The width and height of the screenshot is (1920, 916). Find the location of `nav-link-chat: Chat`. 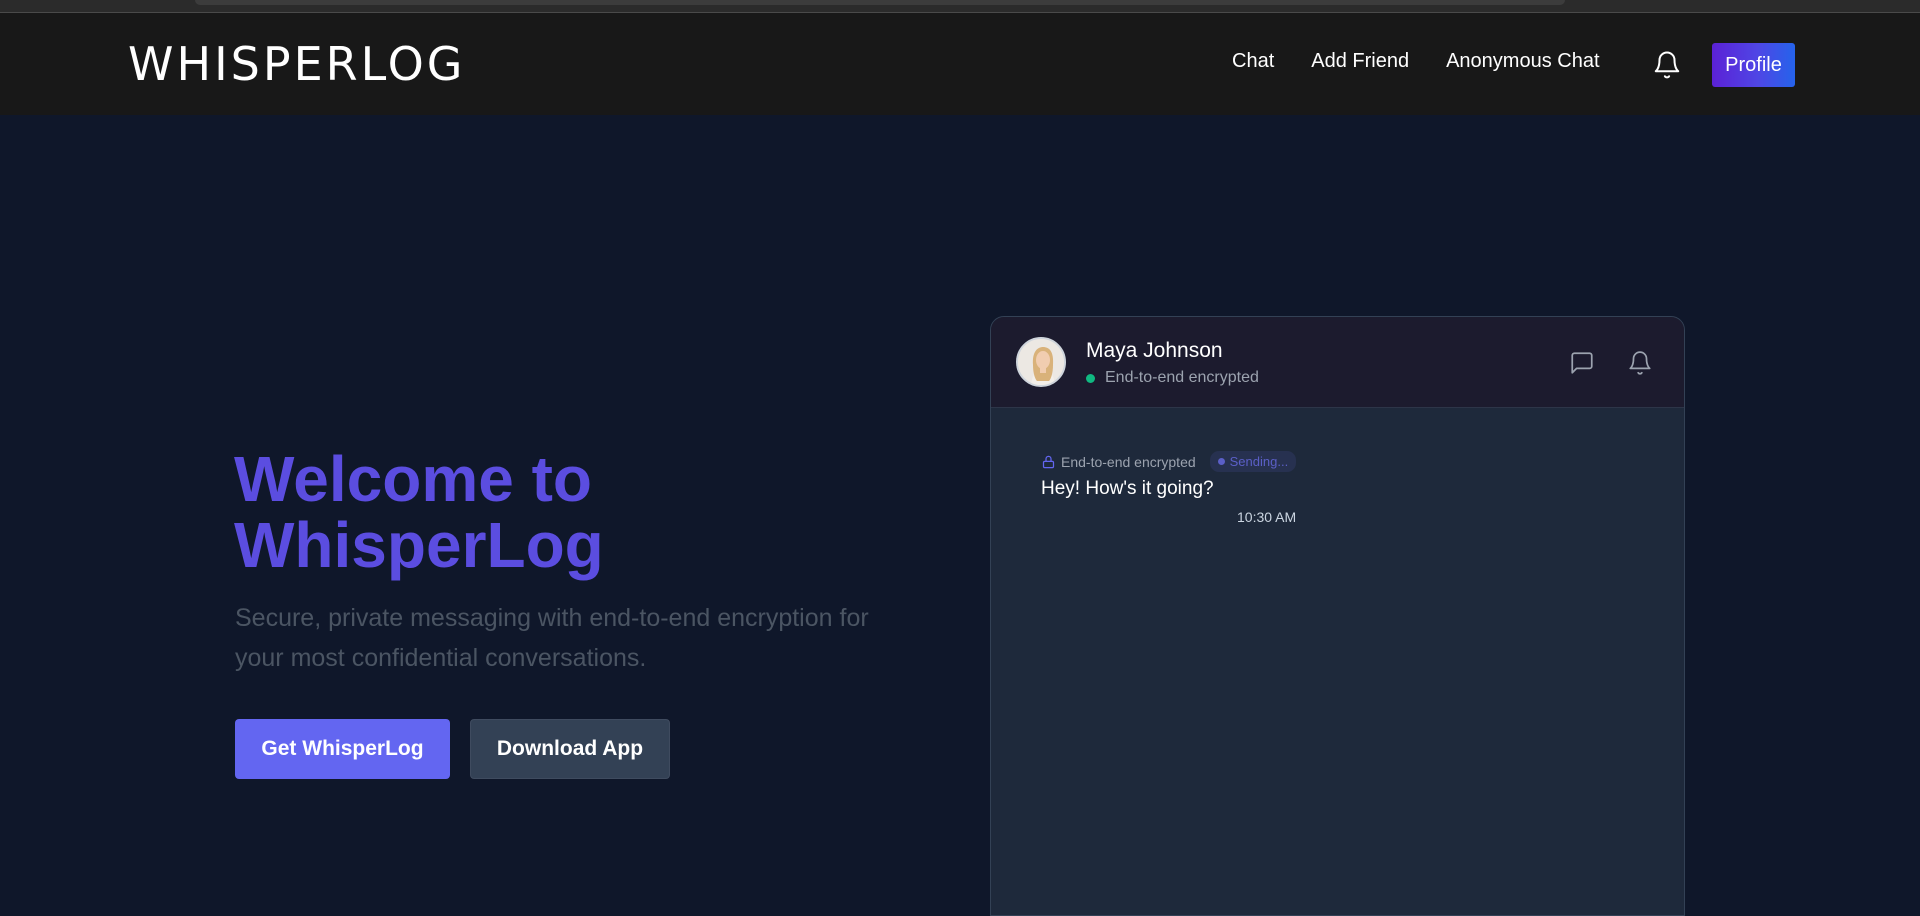

nav-link-chat: Chat is located at coordinates (1253, 61).